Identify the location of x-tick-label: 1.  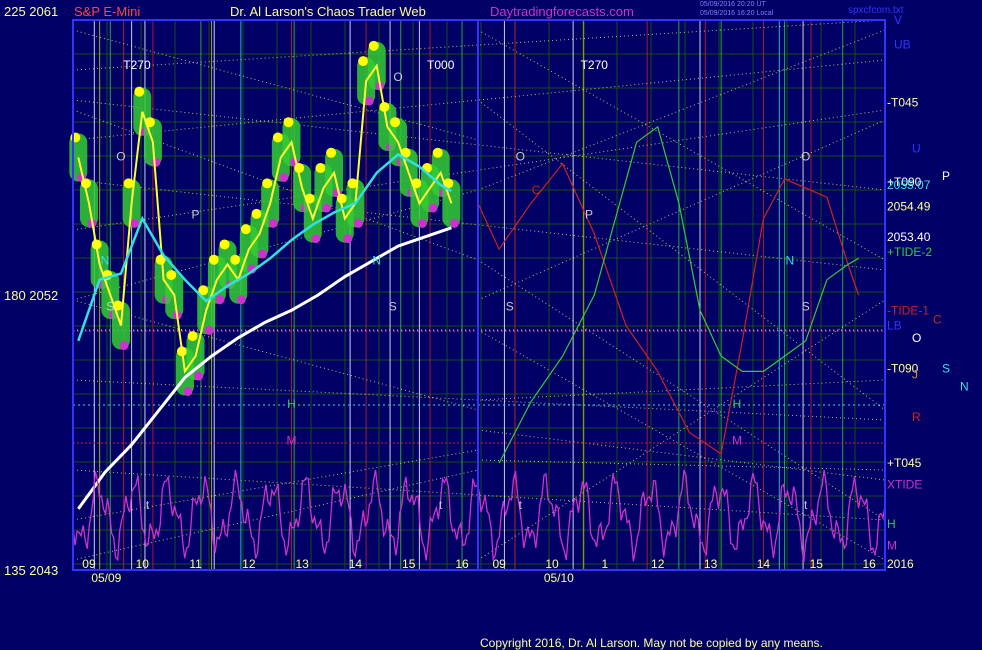
(605, 564).